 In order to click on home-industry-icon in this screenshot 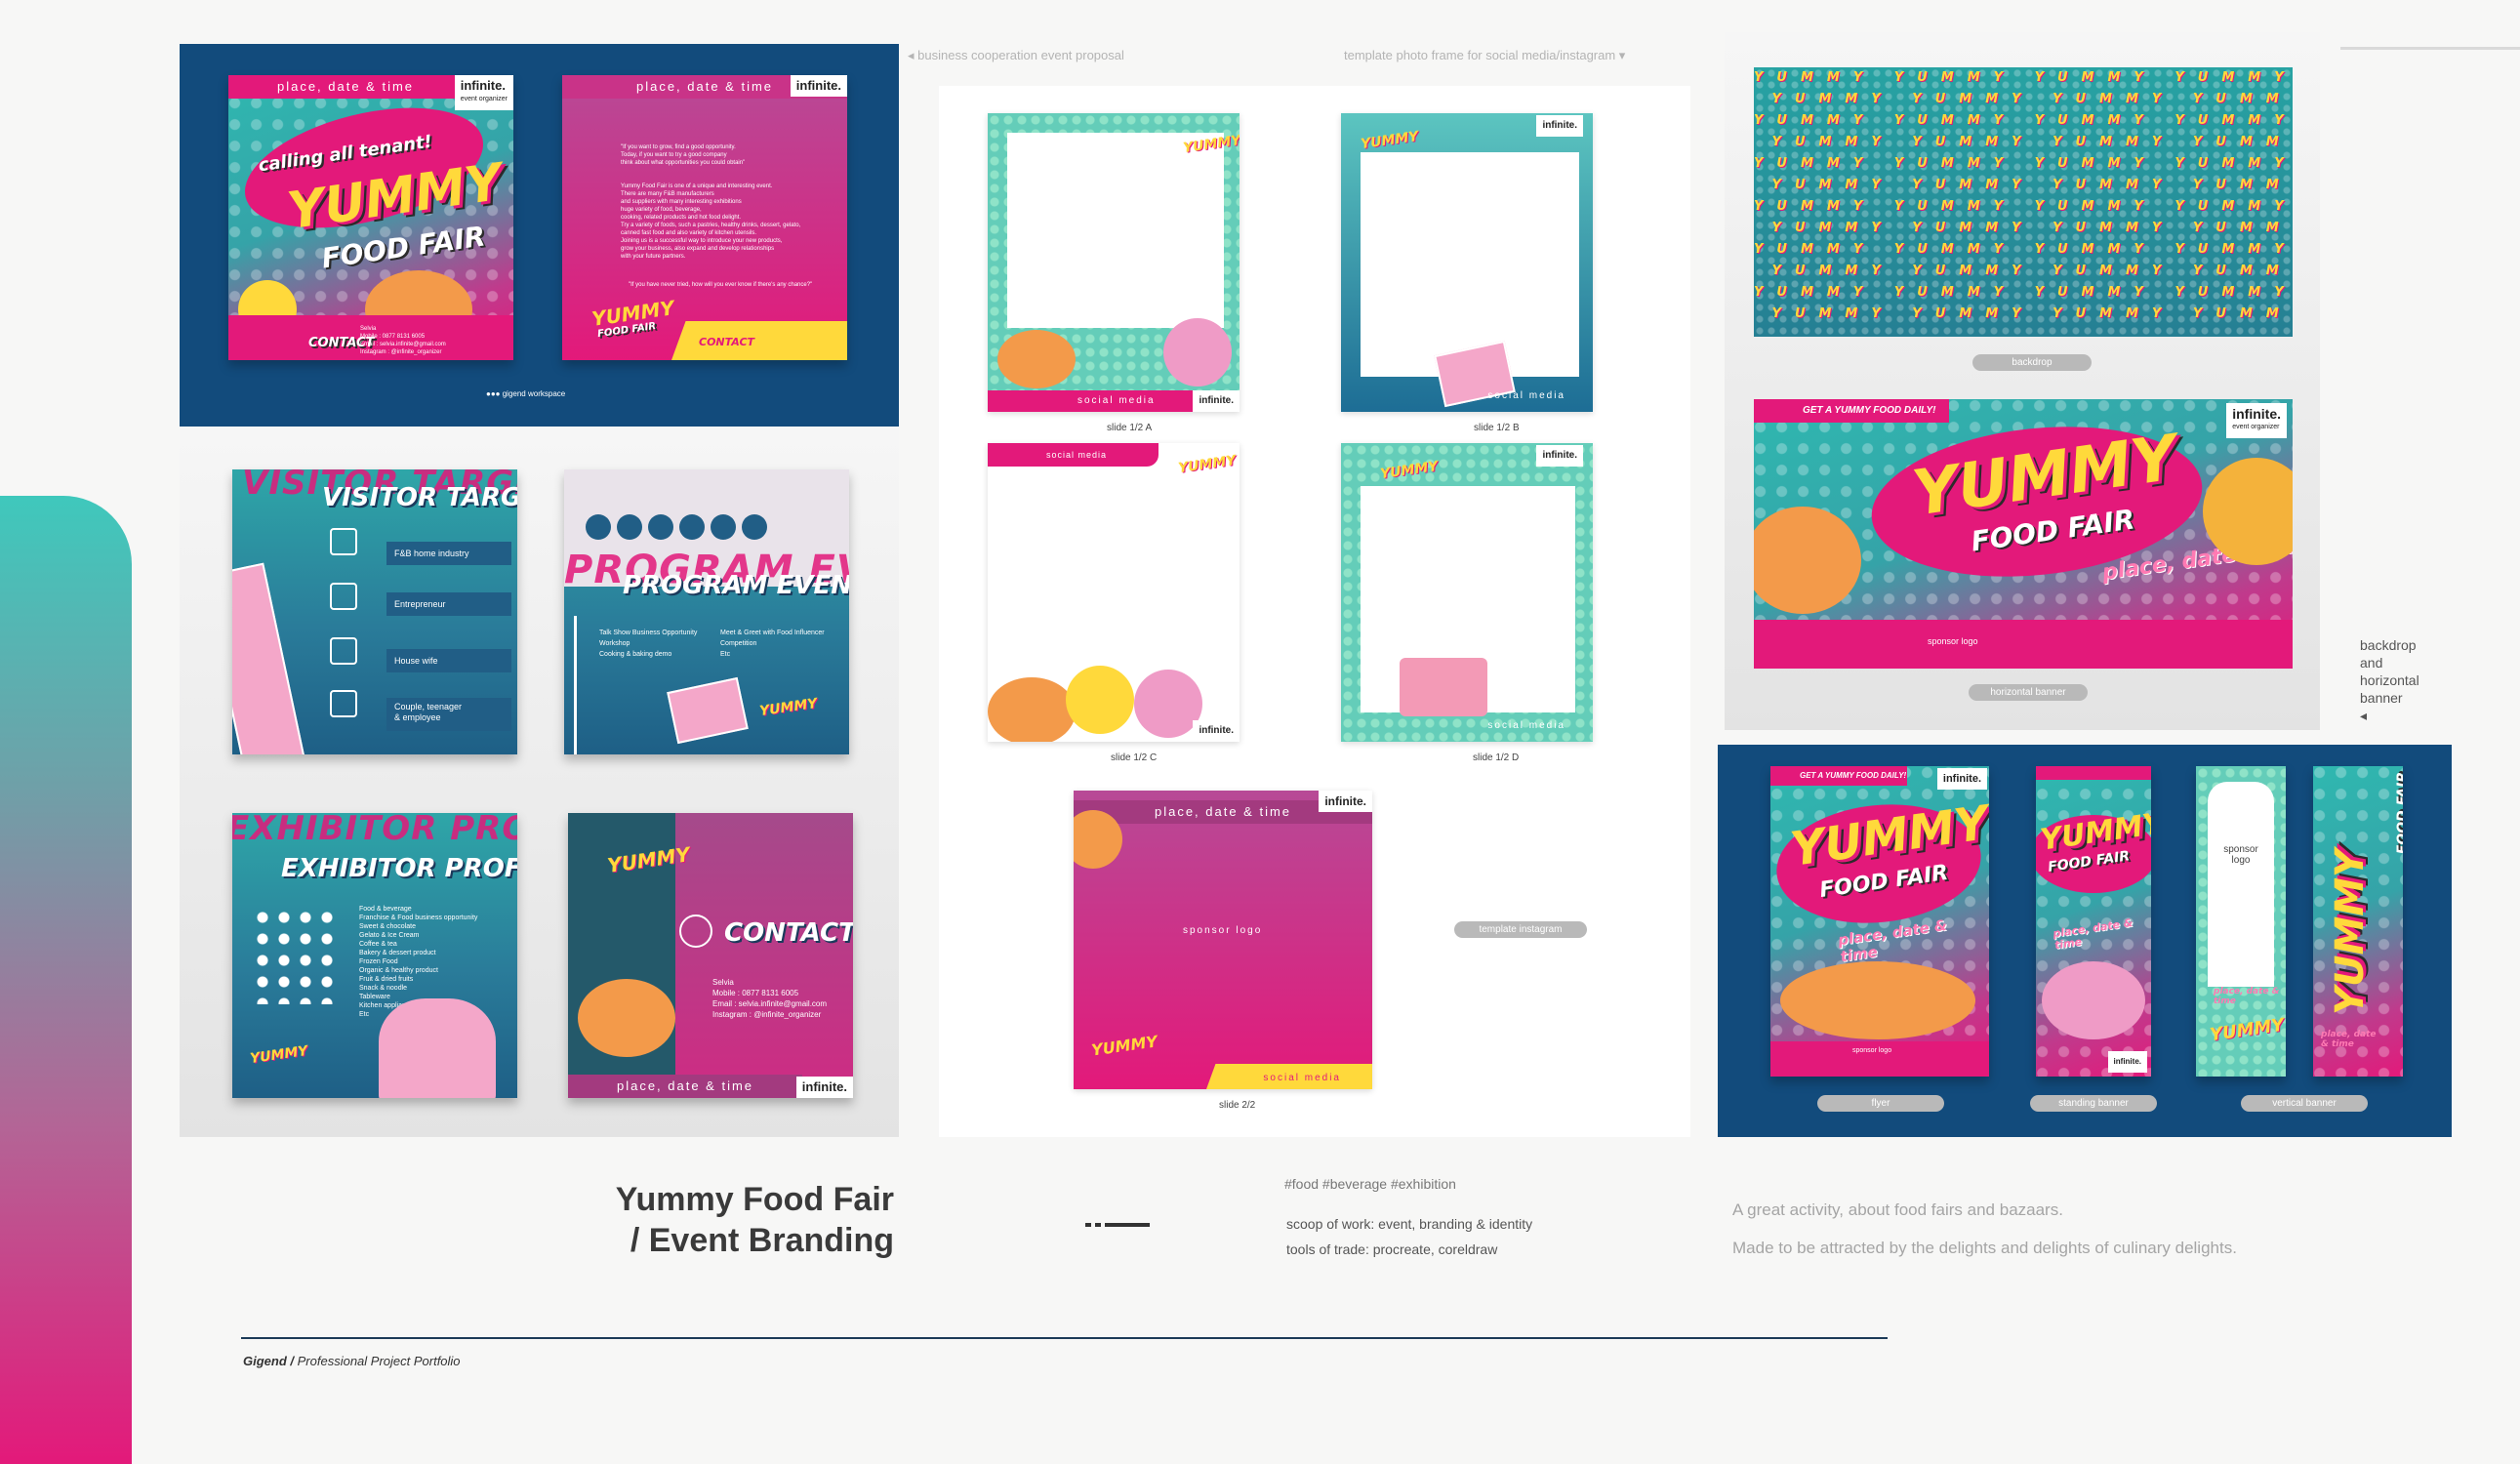, I will do `click(343, 541)`.